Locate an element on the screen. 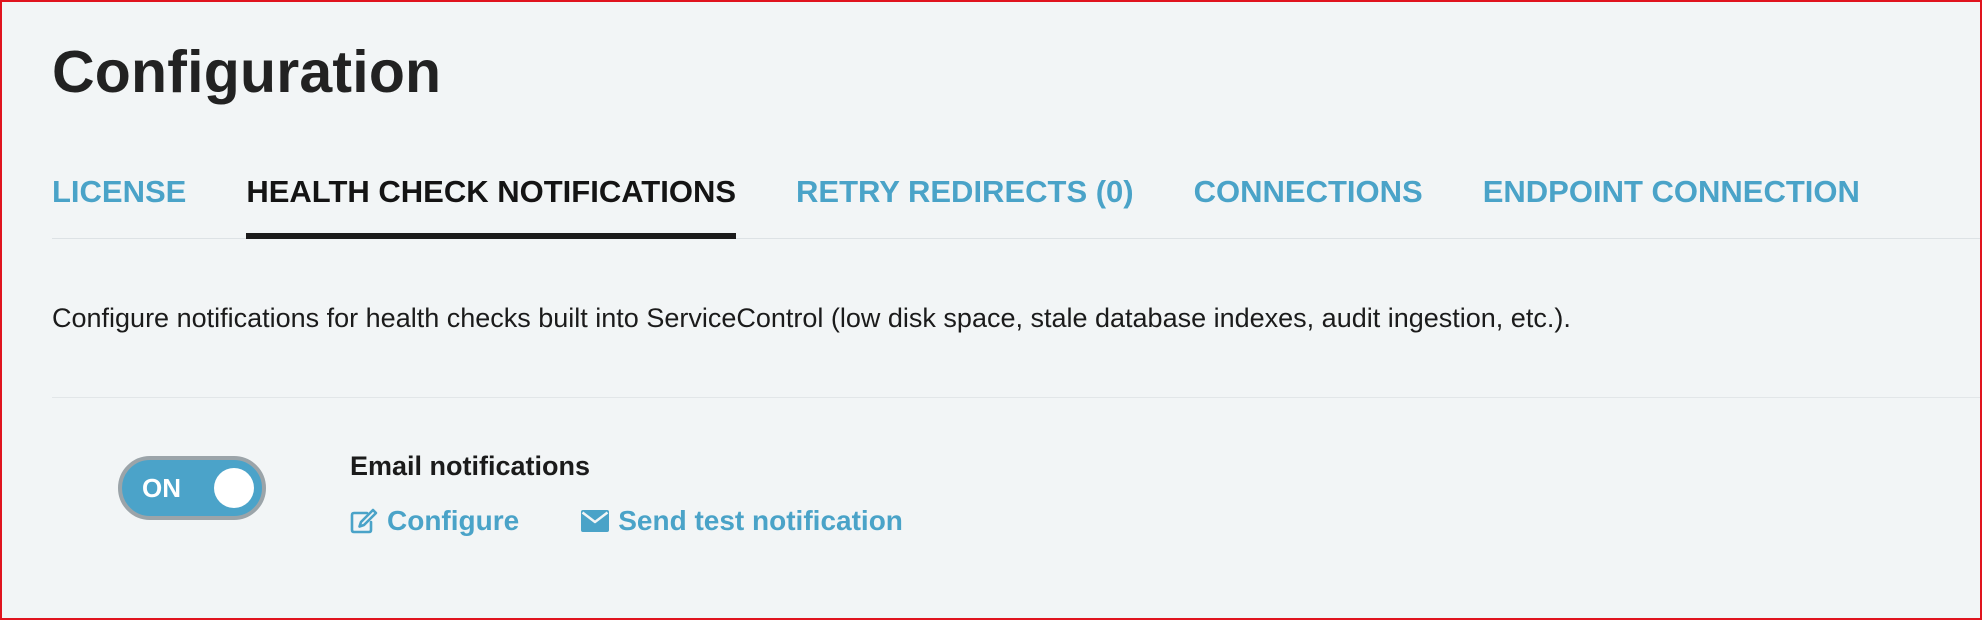  toggle-state-label: ON is located at coordinates (161, 488).